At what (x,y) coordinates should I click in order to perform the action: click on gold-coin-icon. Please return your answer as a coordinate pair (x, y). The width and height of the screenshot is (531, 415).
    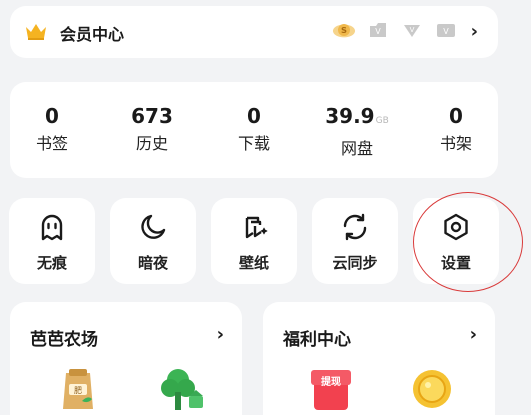
    Looking at the image, I should click on (432, 389).